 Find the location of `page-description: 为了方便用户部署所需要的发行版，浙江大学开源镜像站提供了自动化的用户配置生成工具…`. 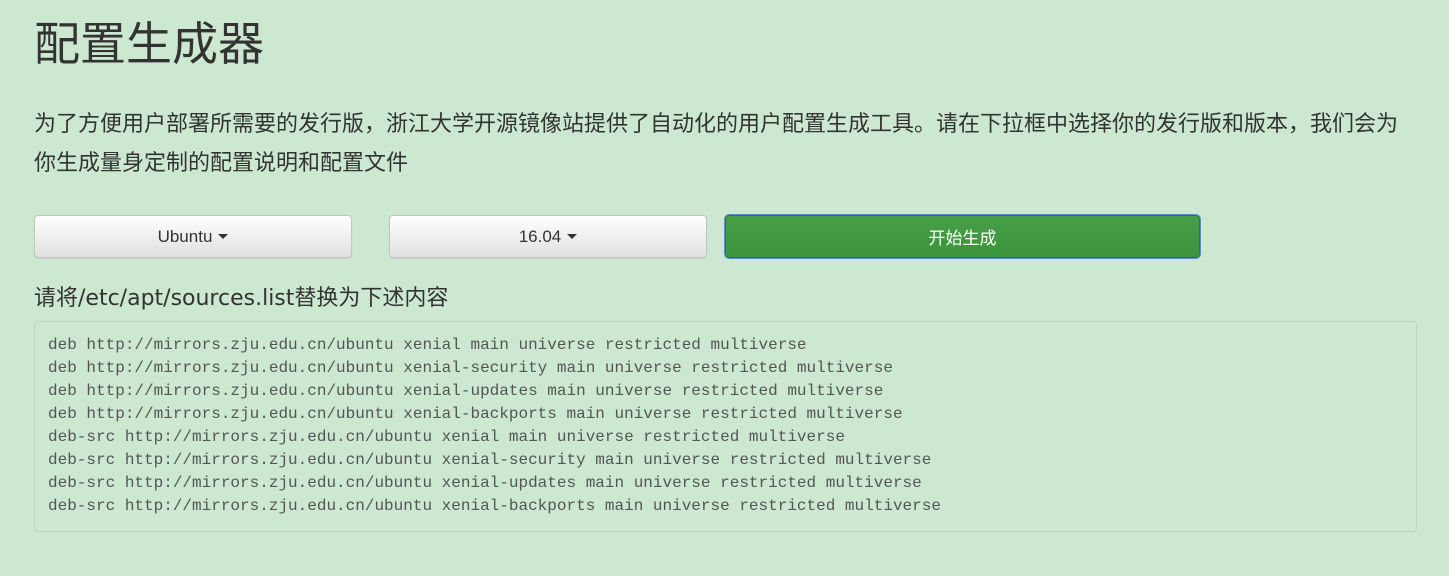

page-description: 为了方便用户部署所需要的发行版，浙江大学开源镜像站提供了自动化的用户配置生成工具… is located at coordinates (716, 144).